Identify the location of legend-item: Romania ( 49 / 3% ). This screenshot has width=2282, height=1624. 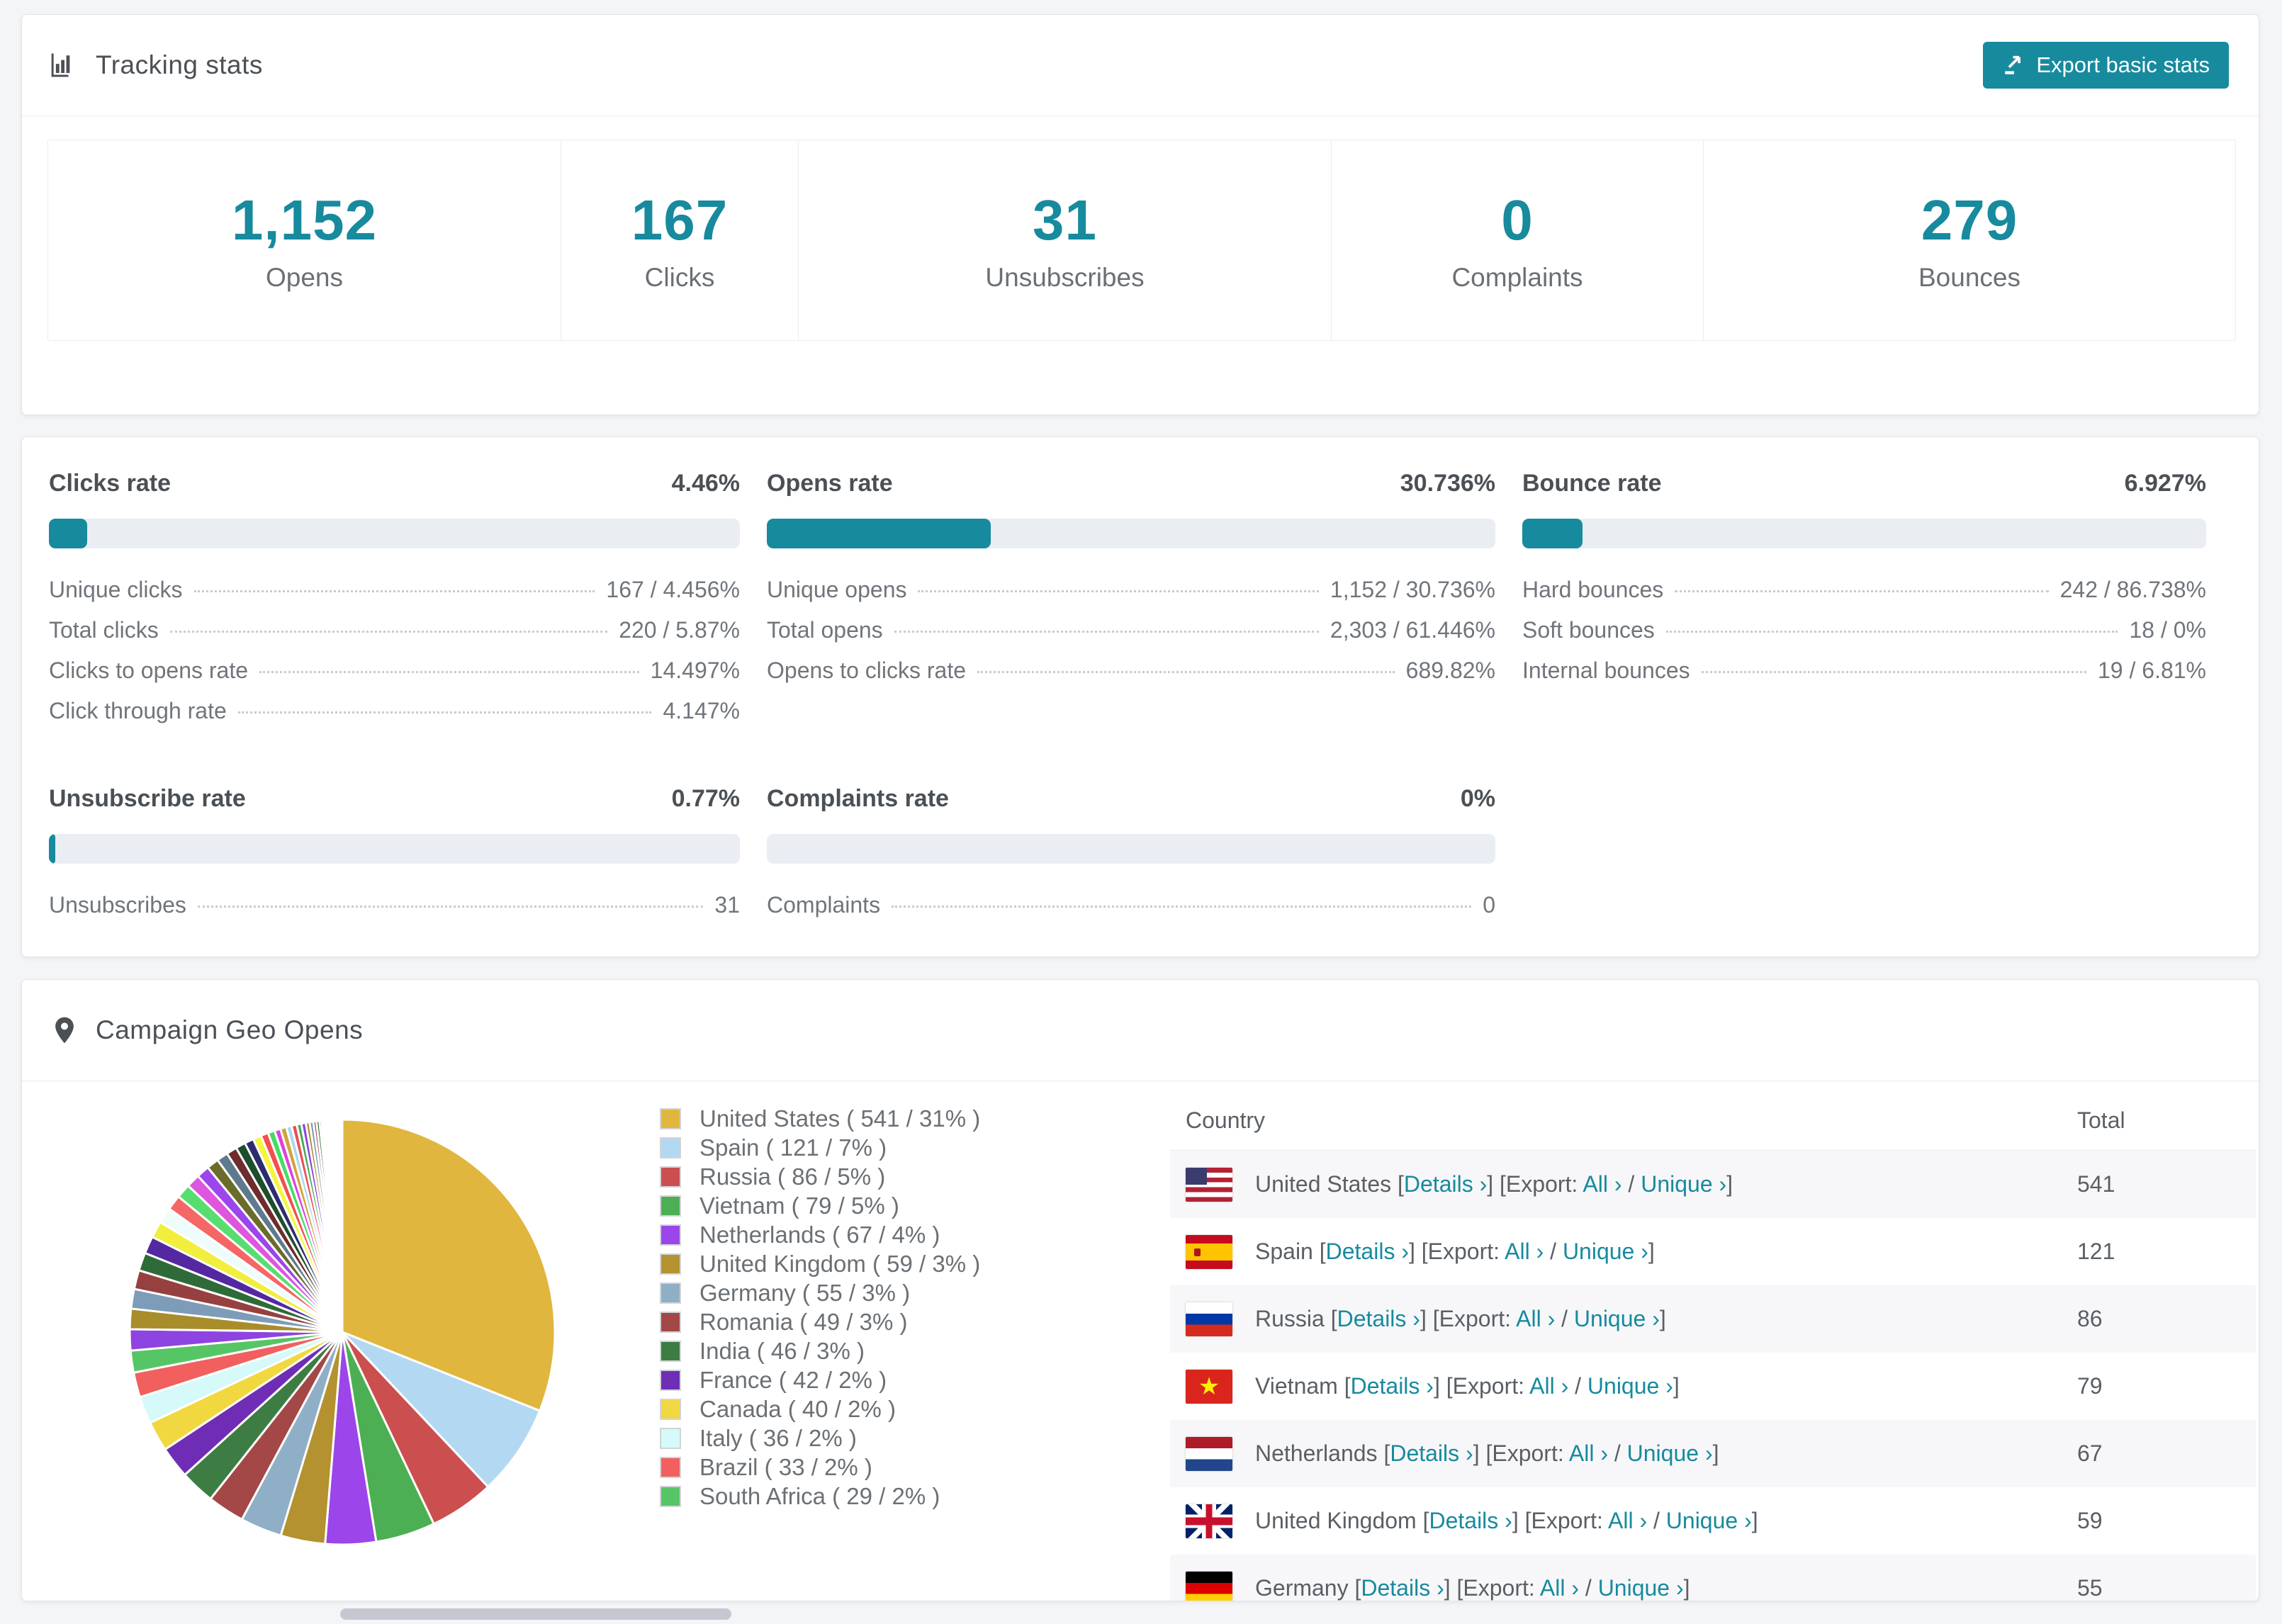
(820, 1322).